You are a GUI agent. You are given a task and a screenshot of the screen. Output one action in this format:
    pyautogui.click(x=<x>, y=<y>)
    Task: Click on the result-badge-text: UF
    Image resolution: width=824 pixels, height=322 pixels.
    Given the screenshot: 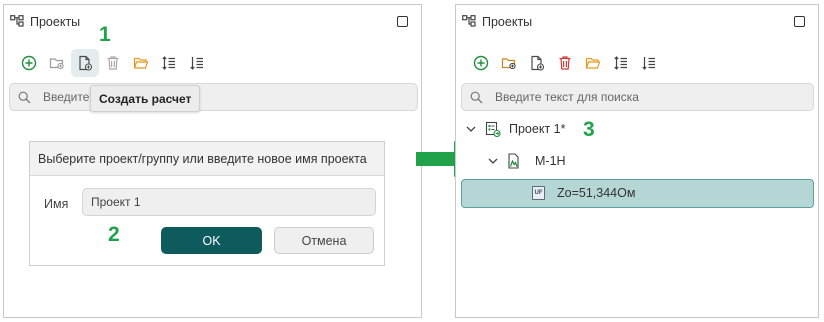 What is the action you would take?
    pyautogui.click(x=538, y=193)
    